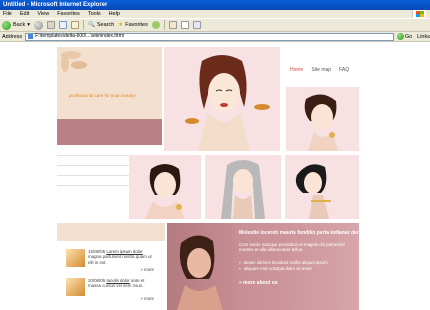 Image resolution: width=430 pixels, height=310 pixels. What do you see at coordinates (215, 5) in the screenshot?
I see `title-bar: Untitled - Microsoft Internet Explorer` at bounding box center [215, 5].